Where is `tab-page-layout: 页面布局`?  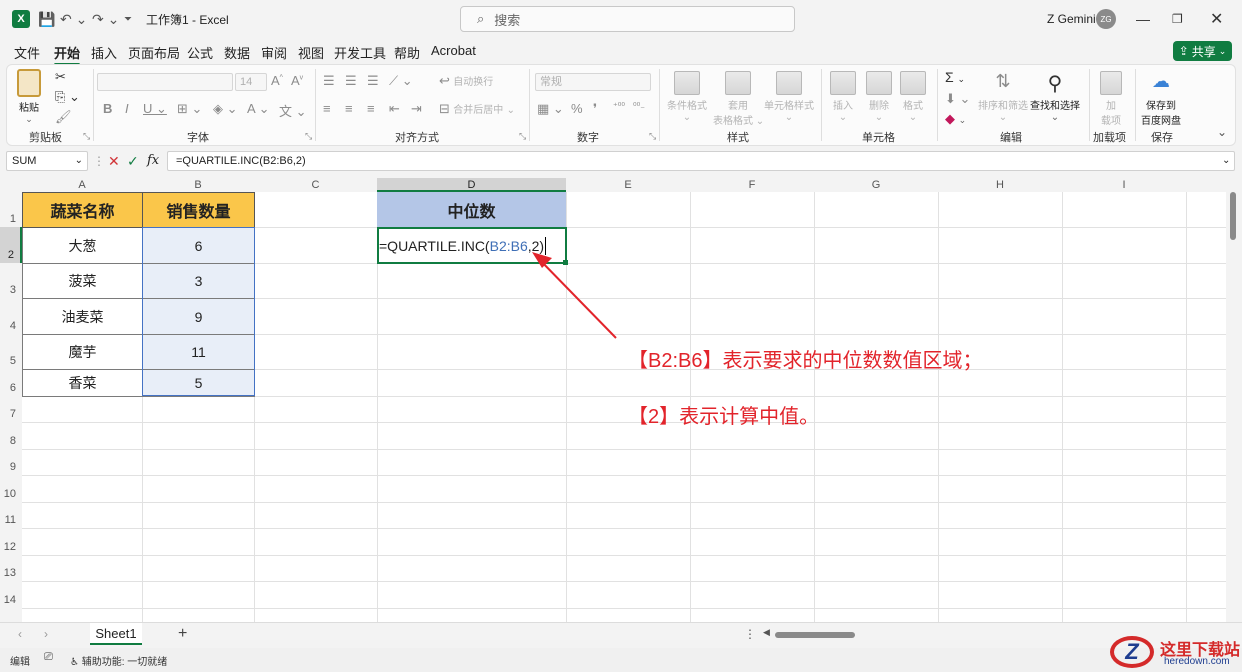 tab-page-layout: 页面布局 is located at coordinates (154, 52).